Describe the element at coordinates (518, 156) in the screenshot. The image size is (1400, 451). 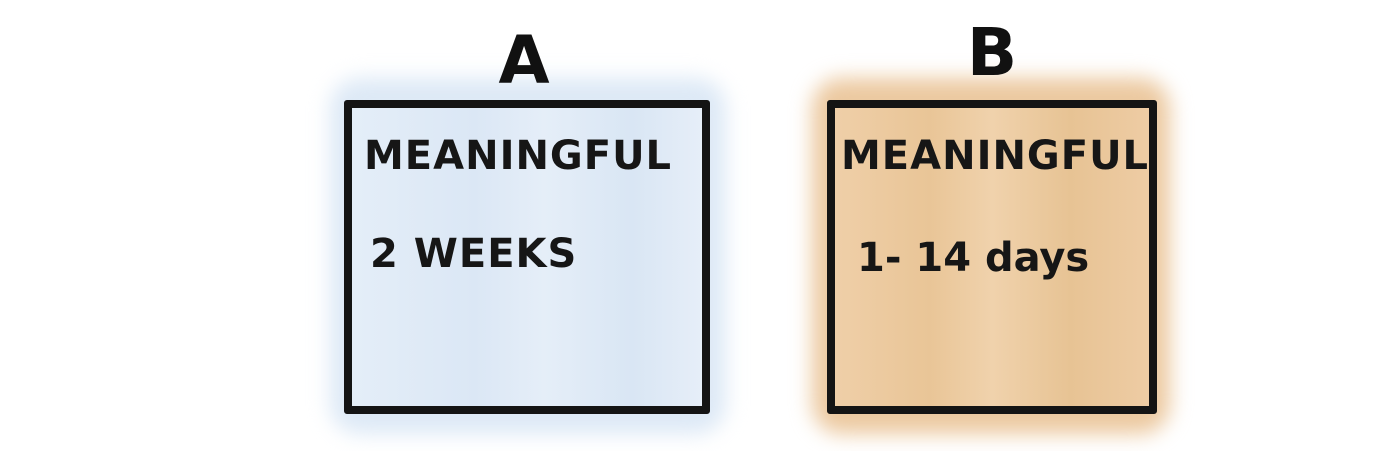
I see `option-a-title: MEANINGFUL` at that location.